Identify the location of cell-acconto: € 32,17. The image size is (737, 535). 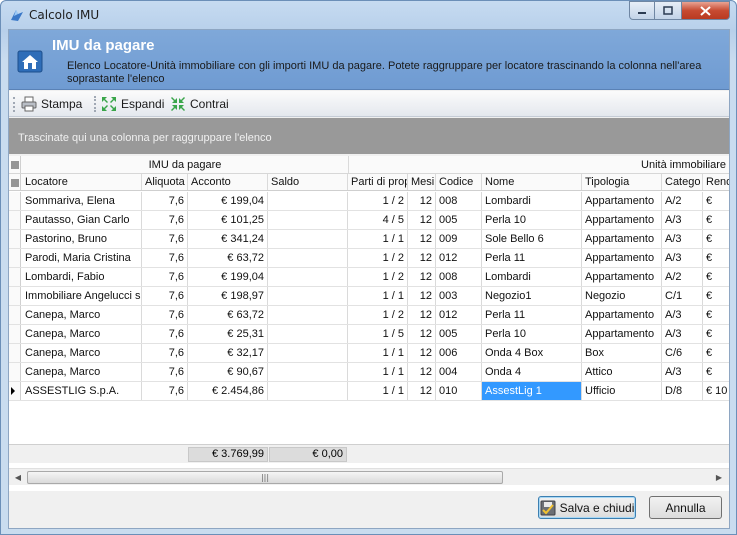
(228, 353).